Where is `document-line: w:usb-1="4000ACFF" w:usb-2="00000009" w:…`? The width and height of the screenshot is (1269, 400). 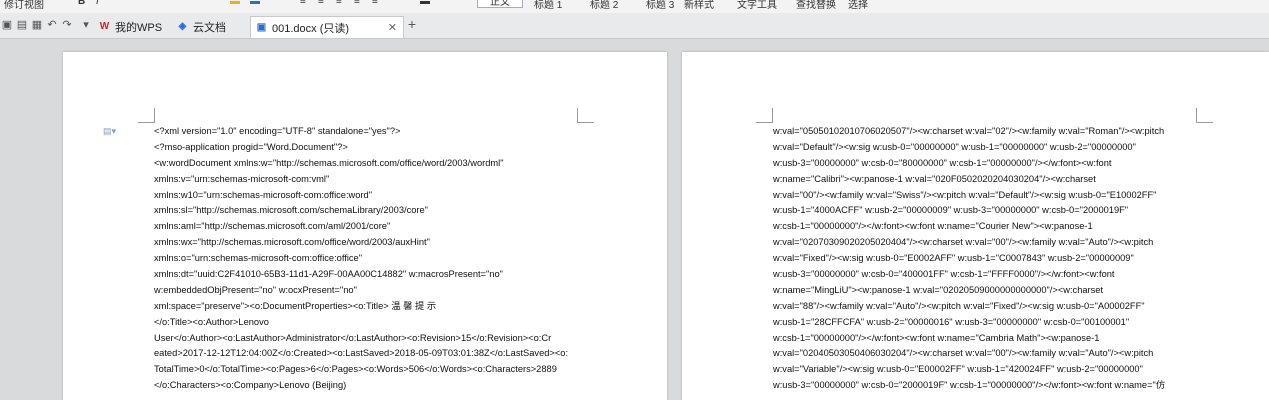 document-line: w:usb-1="4000ACFF" w:usb-2="00000009" w:… is located at coordinates (951, 210).